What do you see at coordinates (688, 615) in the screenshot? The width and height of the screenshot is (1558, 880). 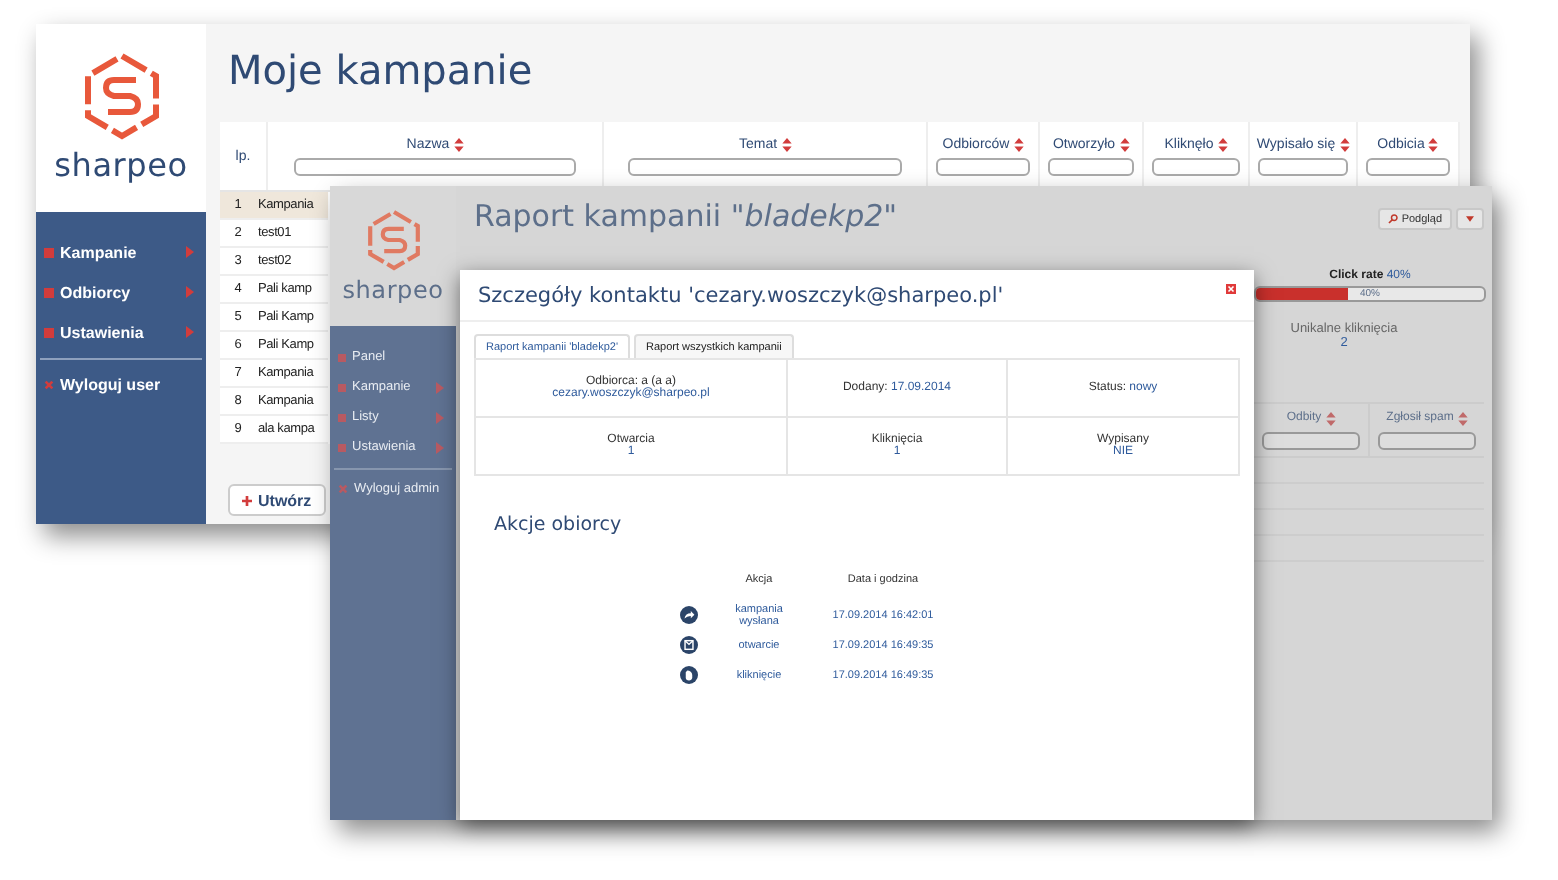 I see `arrow-icon` at bounding box center [688, 615].